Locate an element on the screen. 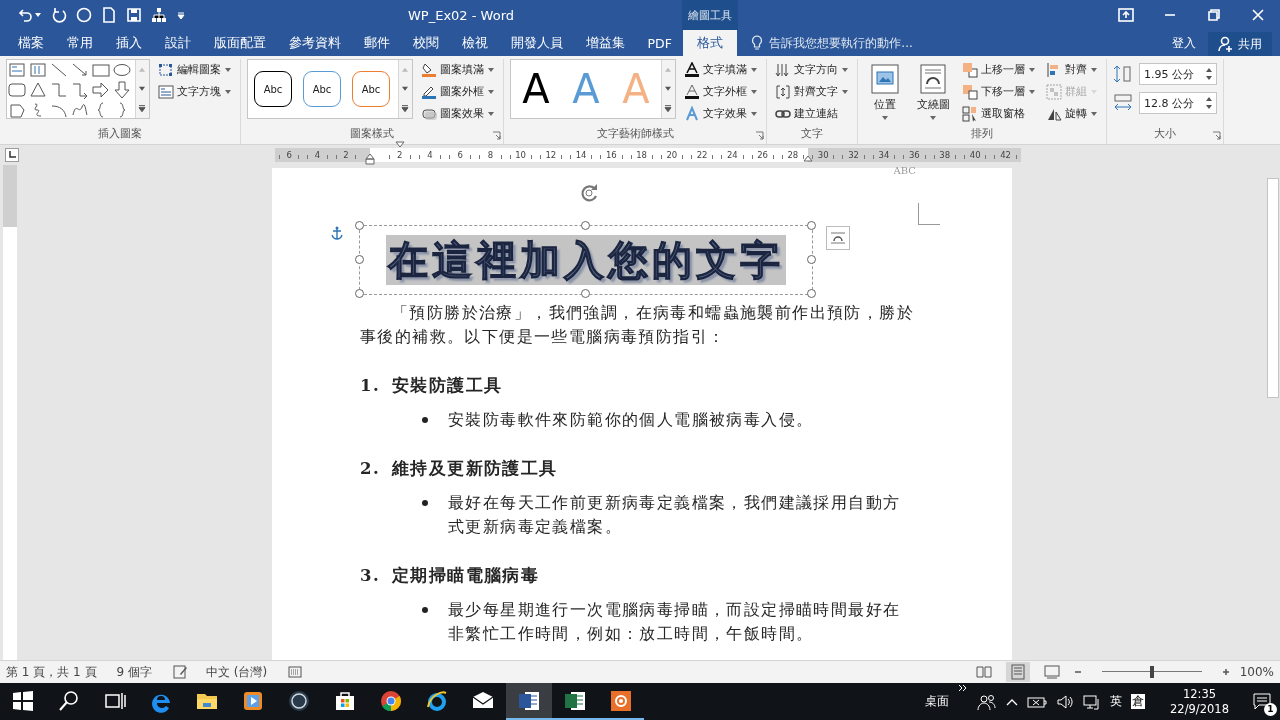  ribbon-tab: 校閱 is located at coordinates (425, 43).